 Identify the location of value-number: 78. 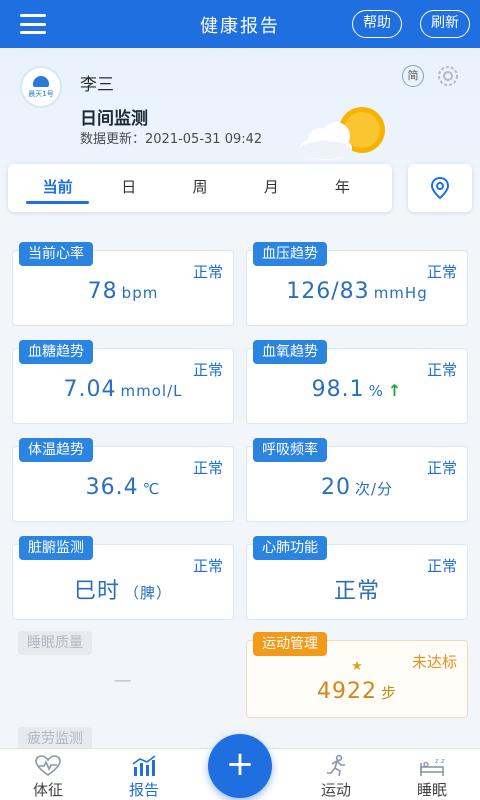
(102, 291).